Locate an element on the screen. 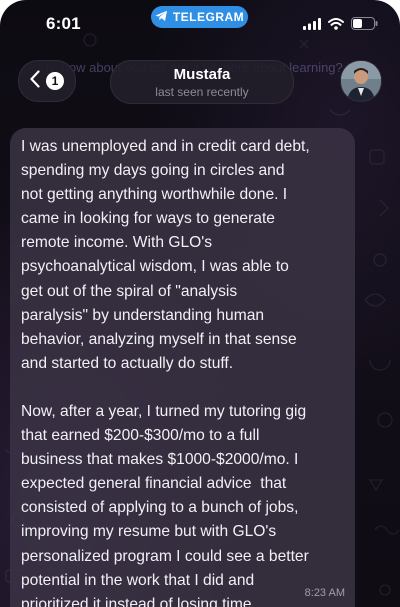 This screenshot has width=400, height=607. chevron-left-icon is located at coordinates (35, 81).